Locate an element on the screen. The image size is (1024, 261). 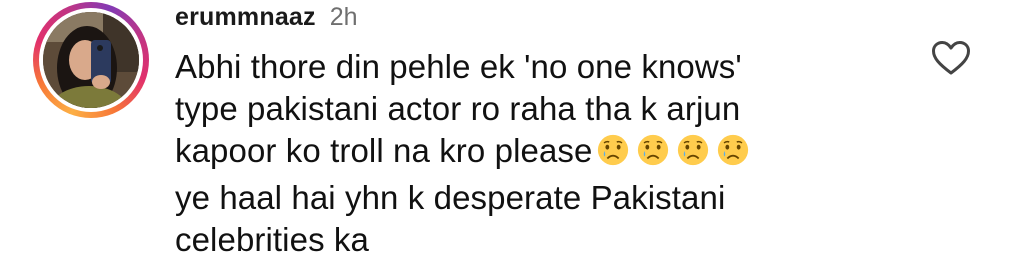
story-ring is located at coordinates (91, 60).